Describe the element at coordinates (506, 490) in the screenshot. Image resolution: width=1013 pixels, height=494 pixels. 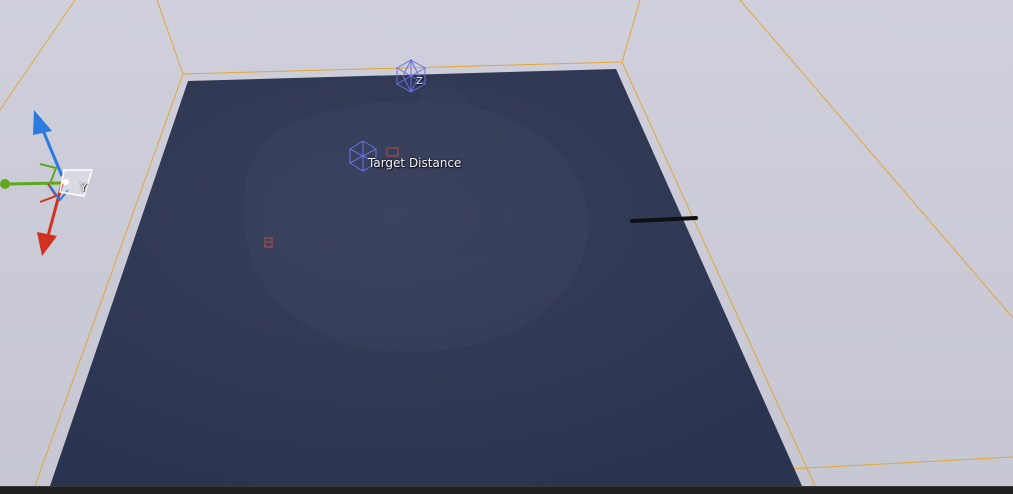
I see `viewport-bottom-bar` at that location.